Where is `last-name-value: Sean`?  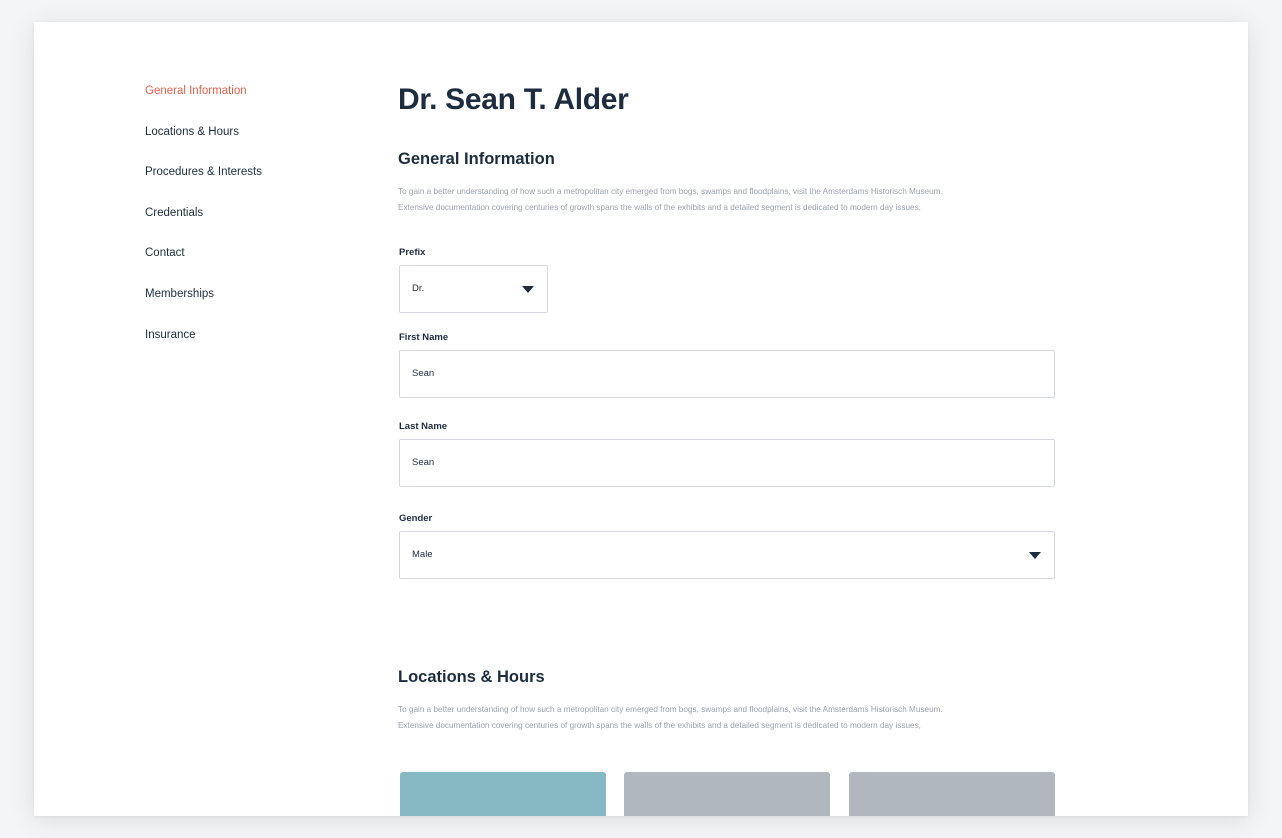
last-name-value: Sean is located at coordinates (423, 462).